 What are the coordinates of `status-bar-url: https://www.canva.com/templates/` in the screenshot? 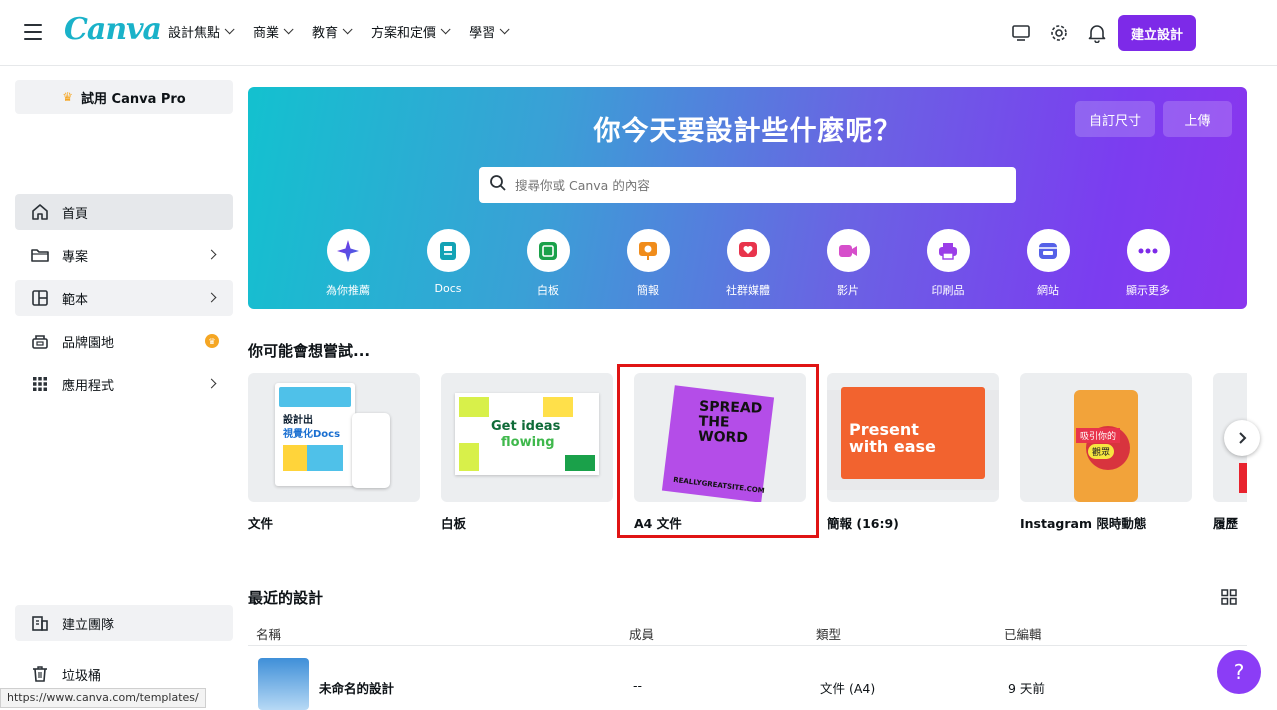 It's located at (103, 698).